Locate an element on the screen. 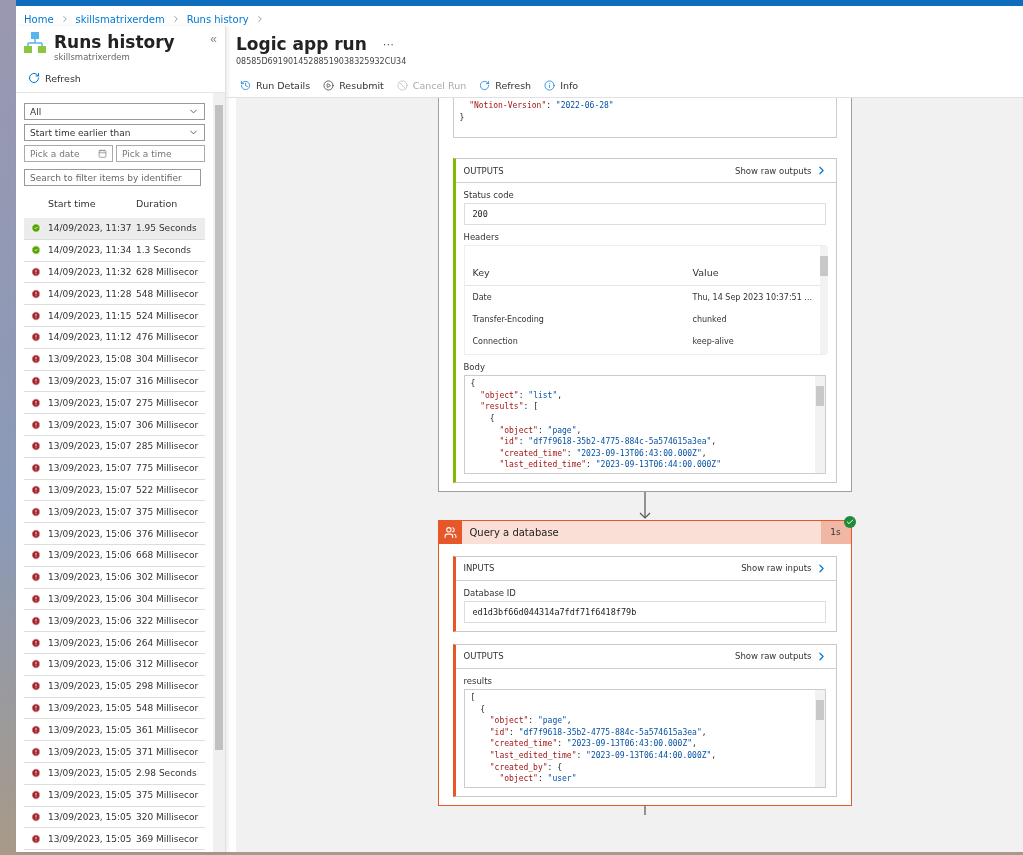  duration-cell-text: 628 Millisecor is located at coordinates (168, 272).